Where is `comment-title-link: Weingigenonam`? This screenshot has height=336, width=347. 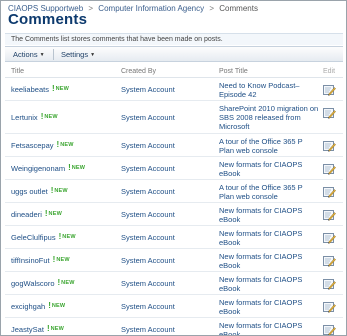 comment-title-link: Weingigenonam is located at coordinates (38, 168).